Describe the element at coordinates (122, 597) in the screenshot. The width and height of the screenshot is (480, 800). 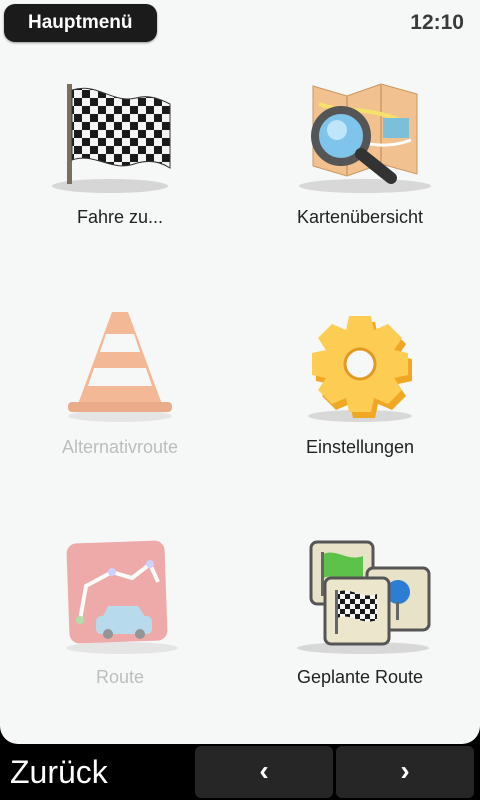
I see `route-car-icon` at that location.